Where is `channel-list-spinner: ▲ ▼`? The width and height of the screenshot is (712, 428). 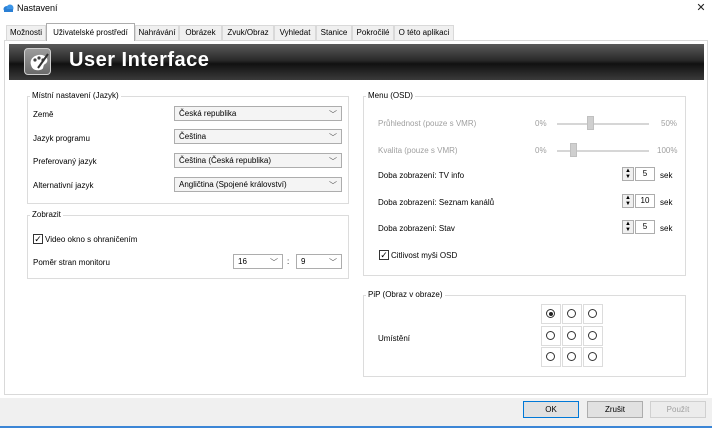
channel-list-spinner: ▲ ▼ is located at coordinates (628, 201).